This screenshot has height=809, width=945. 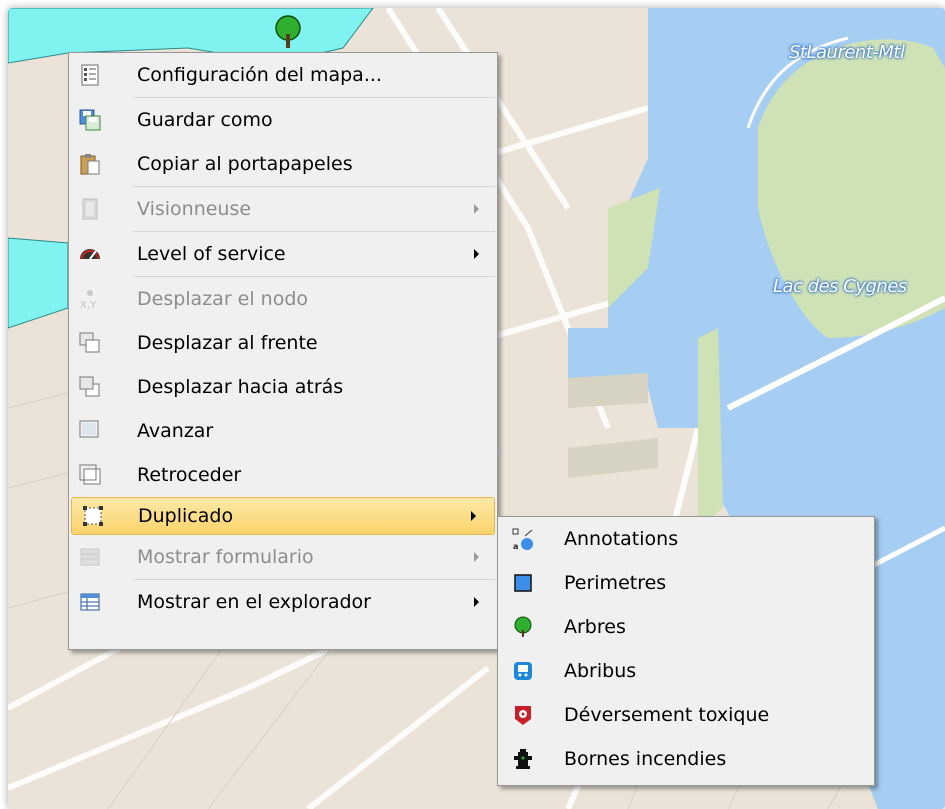 What do you see at coordinates (90, 209) in the screenshot?
I see `film-icon` at bounding box center [90, 209].